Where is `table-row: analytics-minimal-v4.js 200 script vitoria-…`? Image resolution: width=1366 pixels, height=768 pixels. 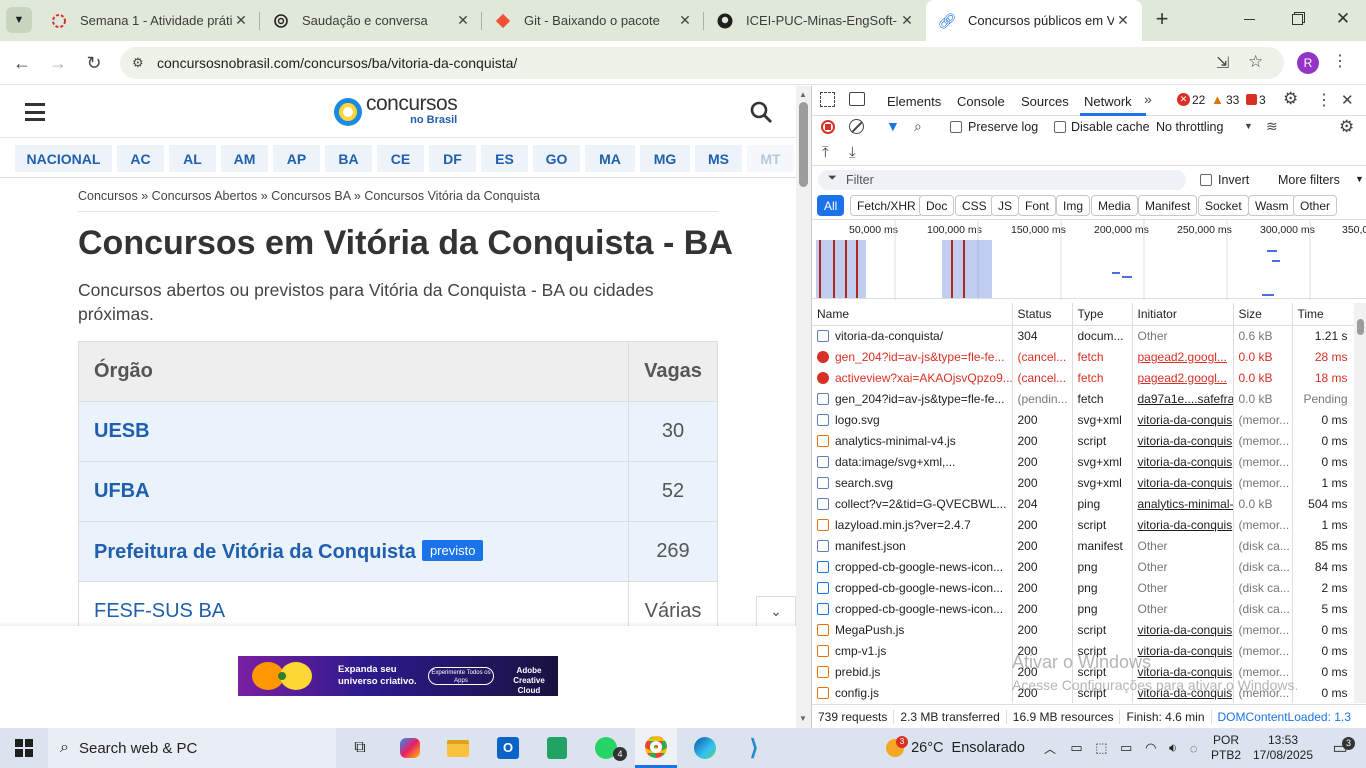
table-row: analytics-minimal-v4.js 200 script vitoria-… is located at coordinates (1083, 440).